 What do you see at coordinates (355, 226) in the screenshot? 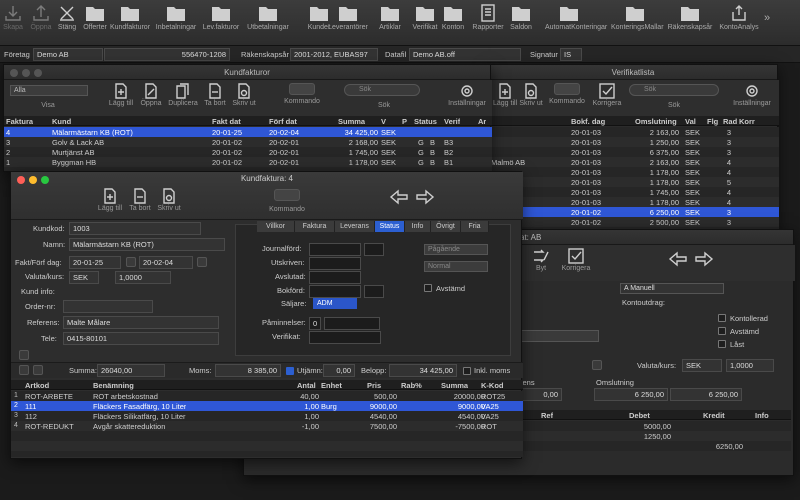
I see `tab-leverans: Leverans` at bounding box center [355, 226].